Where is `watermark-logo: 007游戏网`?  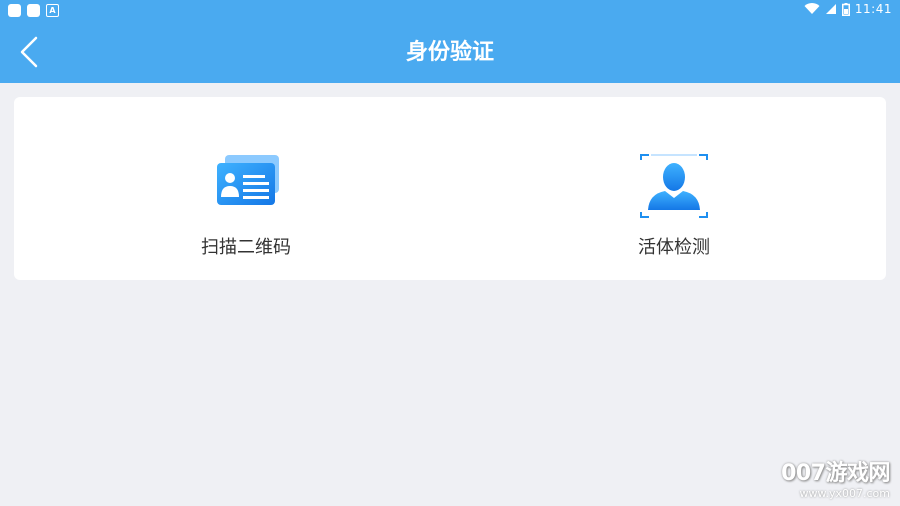 watermark-logo: 007游戏网 is located at coordinates (835, 473).